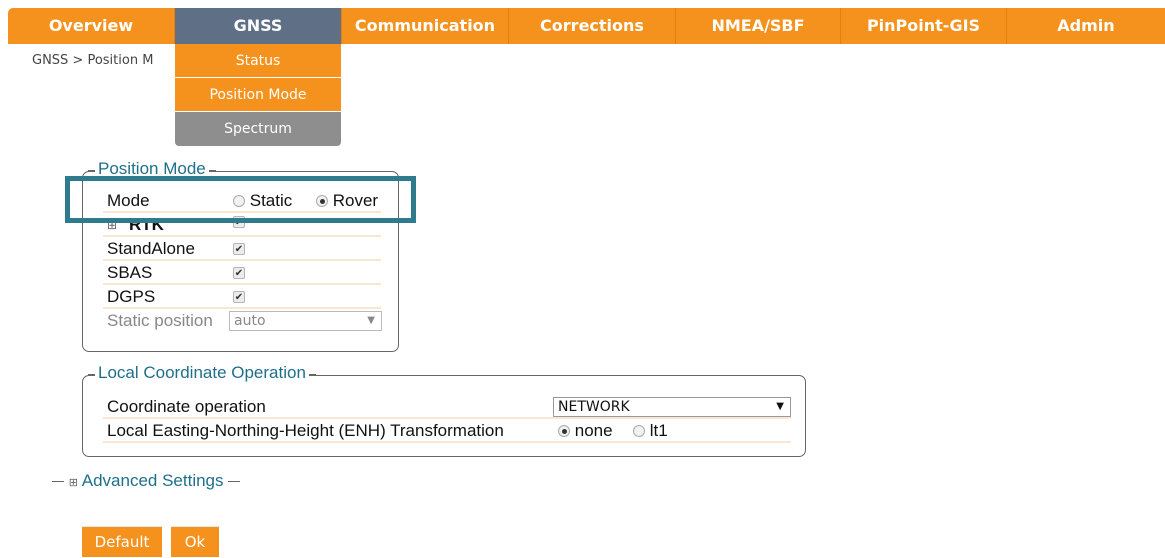 This screenshot has height=558, width=1165. I want to click on tab-nmea-sbf: NMEA/SBF, so click(758, 26).